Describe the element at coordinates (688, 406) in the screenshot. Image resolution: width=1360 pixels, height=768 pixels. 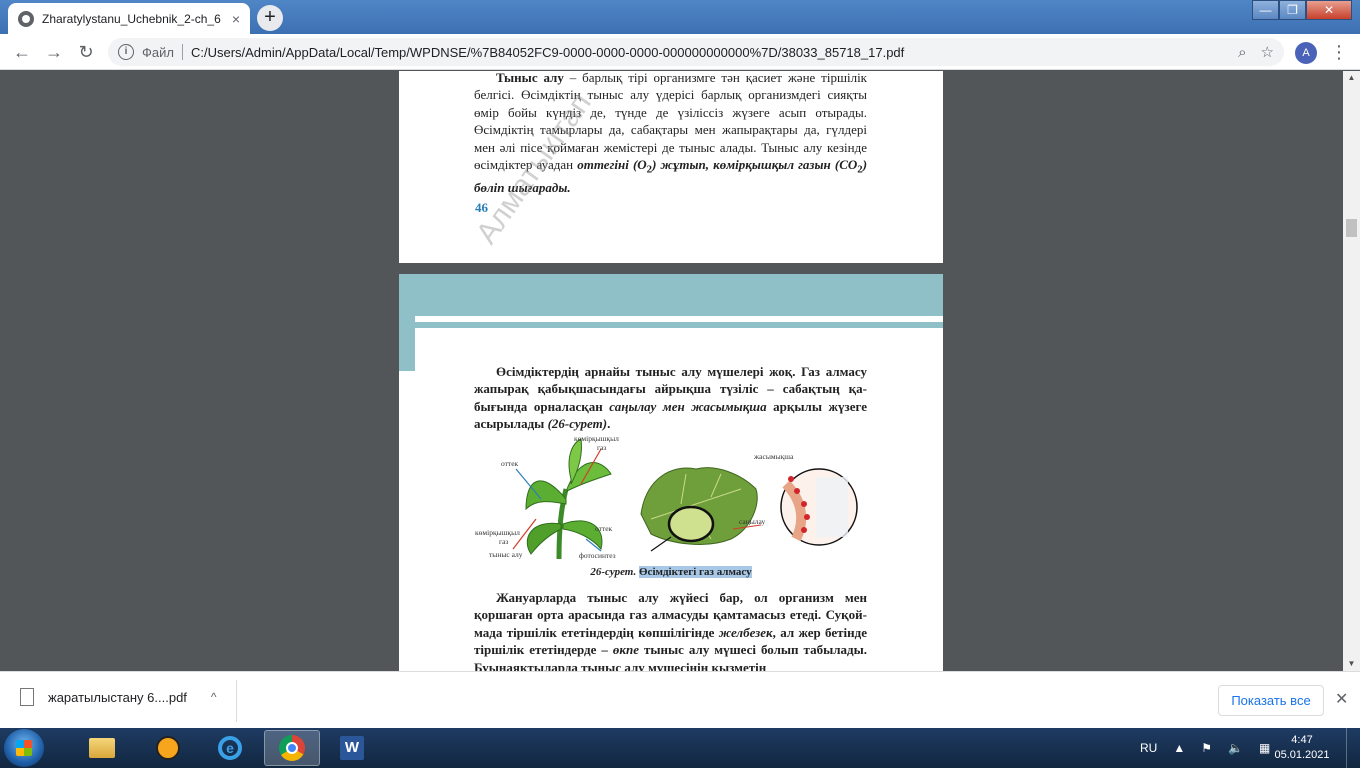
I see `para1-italic: саңылау мен жасымықша` at that location.